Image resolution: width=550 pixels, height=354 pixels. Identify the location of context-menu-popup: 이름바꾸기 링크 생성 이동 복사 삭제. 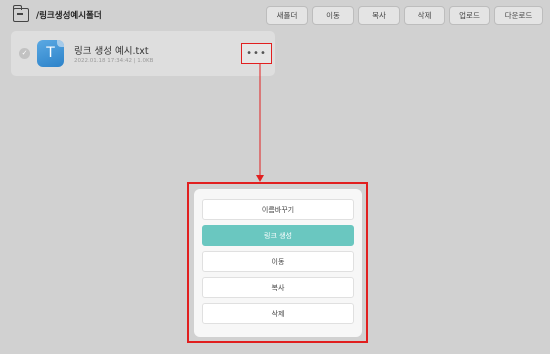
(278, 263).